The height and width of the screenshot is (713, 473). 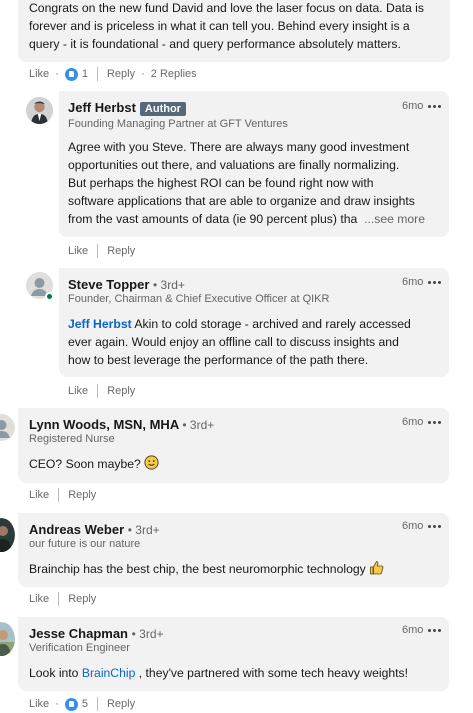 What do you see at coordinates (234, 464) in the screenshot?
I see `comment-text: CEO? Soon maybe?` at bounding box center [234, 464].